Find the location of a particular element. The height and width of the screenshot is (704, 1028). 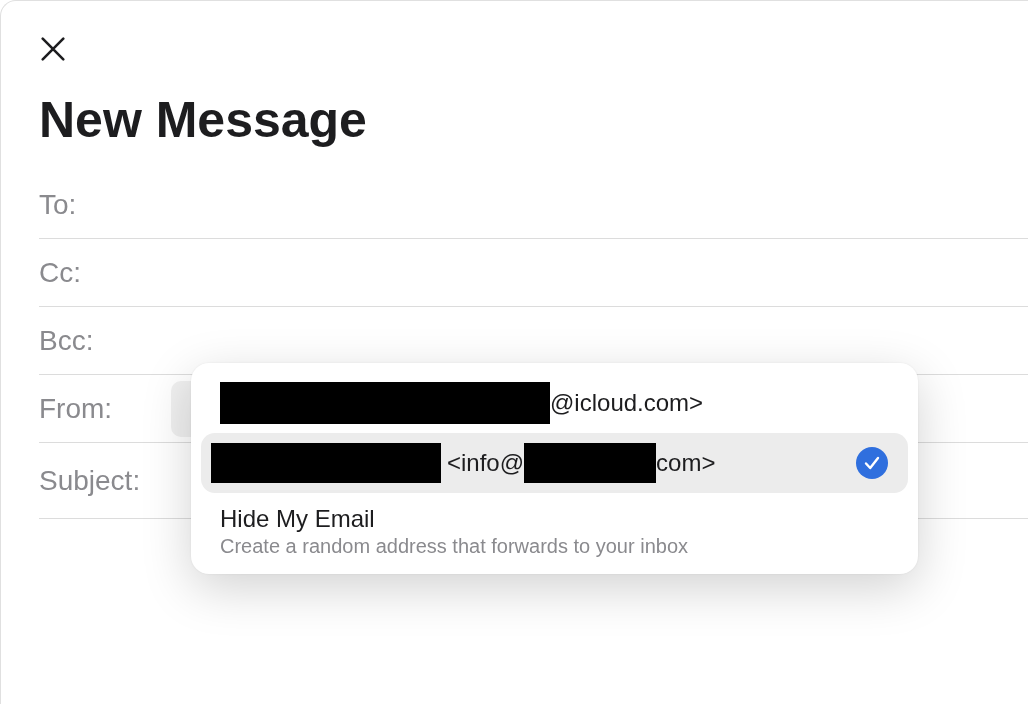

option-title: Hide My Email is located at coordinates (298, 519).